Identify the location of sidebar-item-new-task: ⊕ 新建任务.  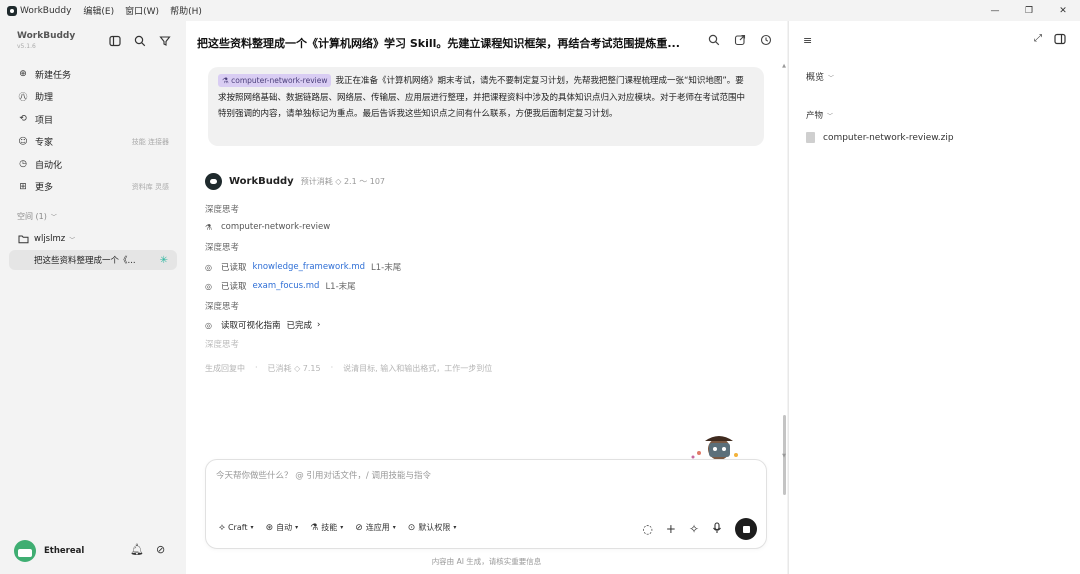
(93, 74).